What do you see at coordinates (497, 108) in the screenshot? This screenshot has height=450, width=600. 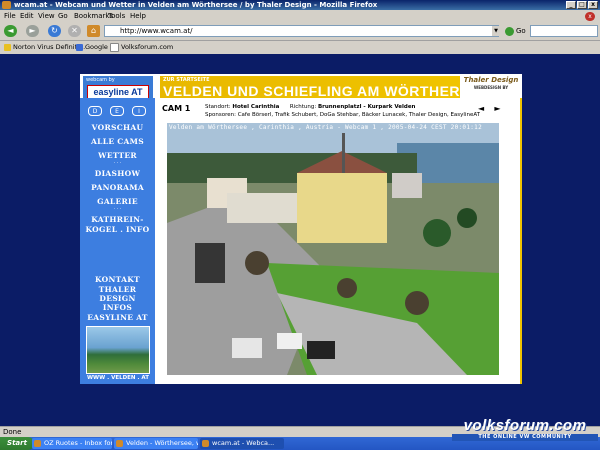 I see `next-cam-icon: ►` at bounding box center [497, 108].